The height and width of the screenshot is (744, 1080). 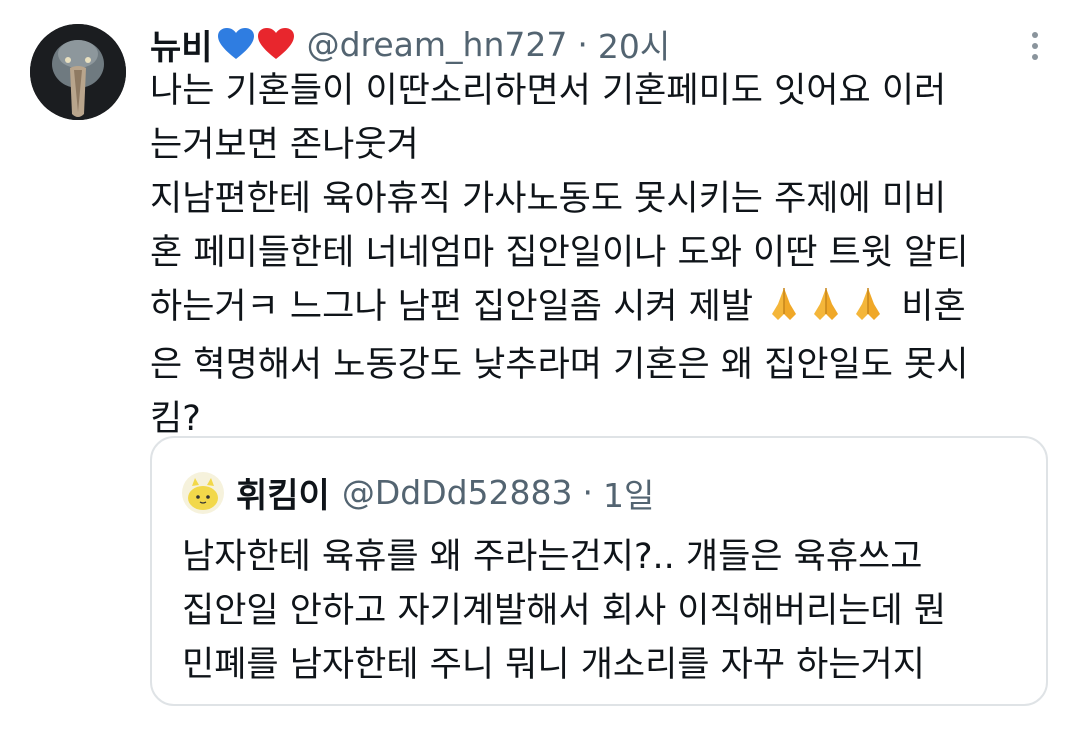 I want to click on more-options-icon, so click(x=1035, y=46).